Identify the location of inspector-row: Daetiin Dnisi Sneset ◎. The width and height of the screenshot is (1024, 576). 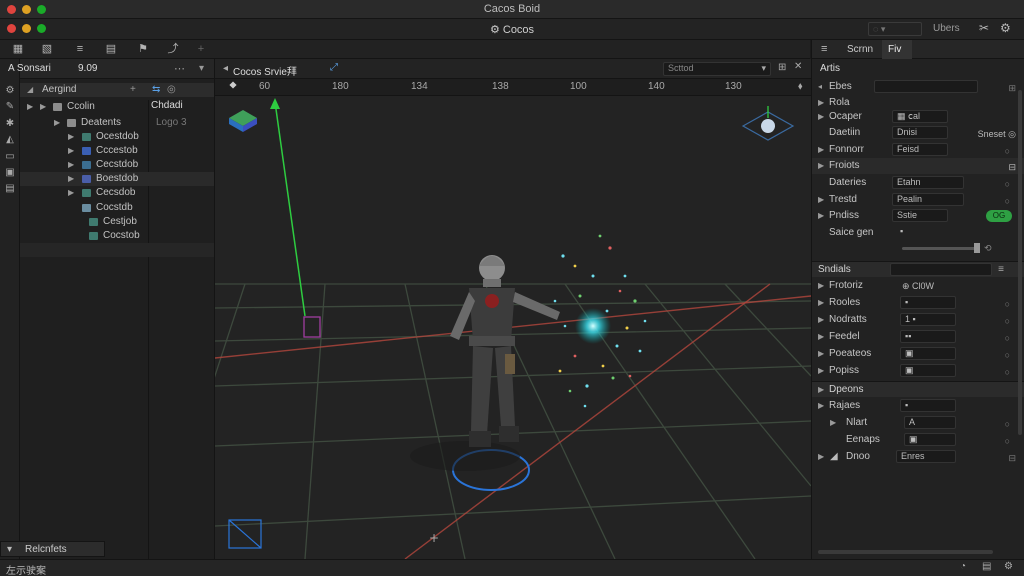
(918, 133).